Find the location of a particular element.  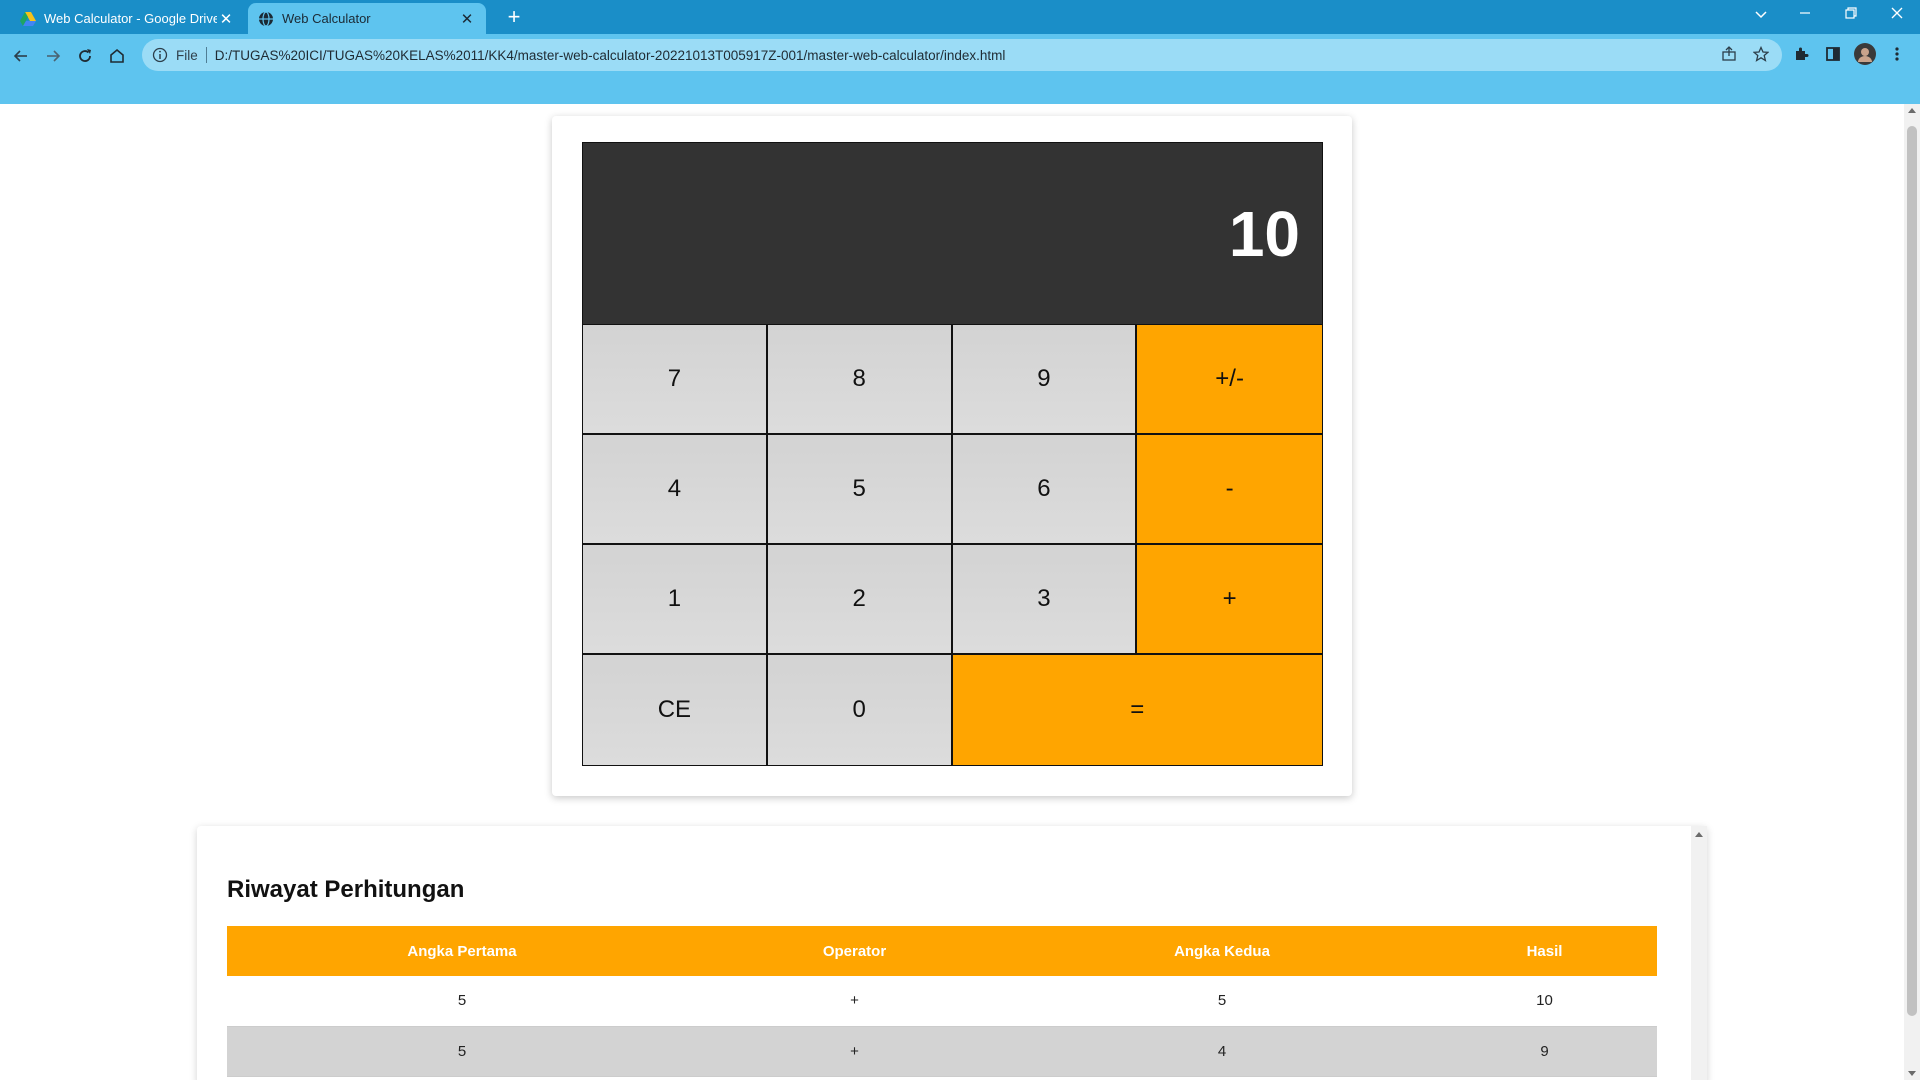

side-panel-icon is located at coordinates (1833, 54).